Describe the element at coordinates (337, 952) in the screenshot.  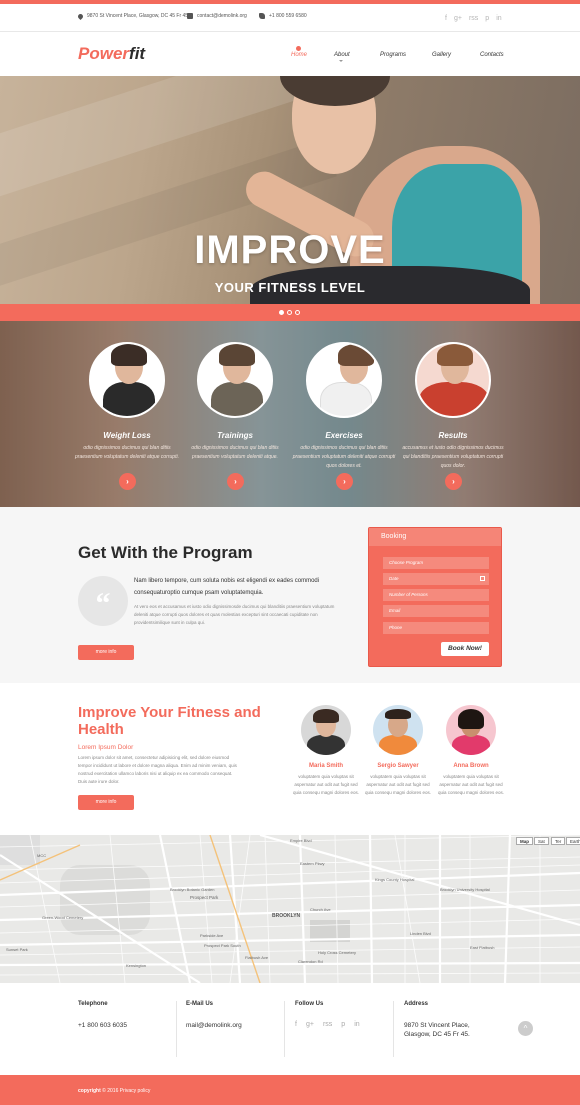
I see `map-label: Holy Cross Cemetery` at that location.